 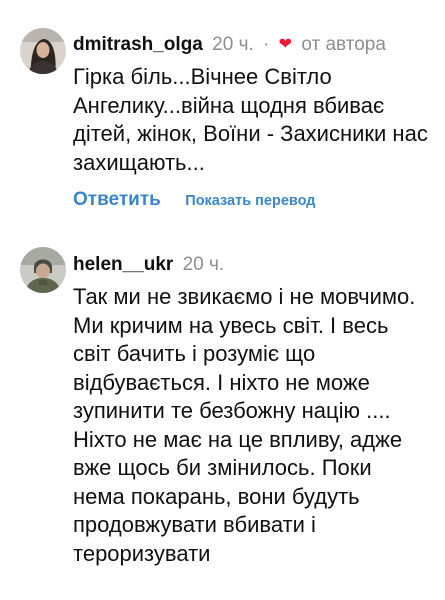 I want to click on comment-meta: dmitrash_olga 20 ч. · ❤ от автора, so click(x=254, y=45).